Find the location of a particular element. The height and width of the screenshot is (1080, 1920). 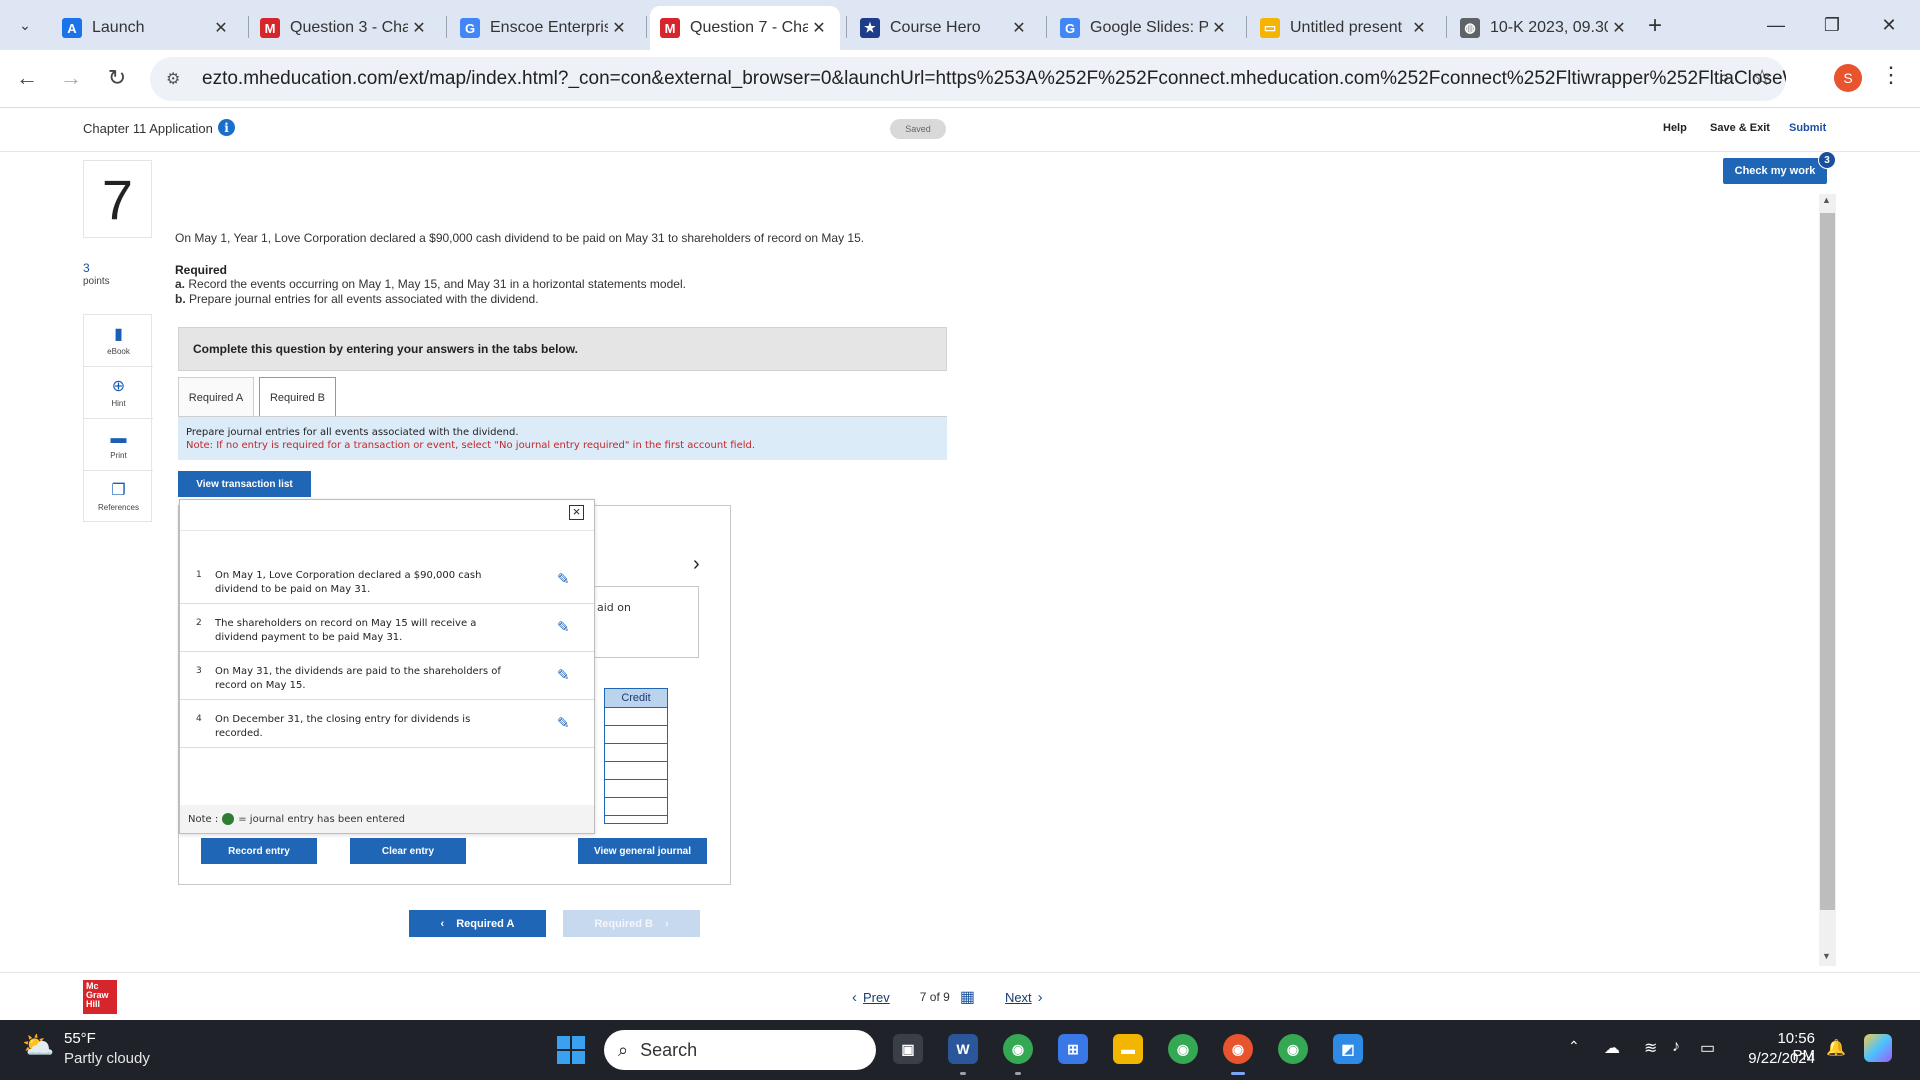

clock-date: 9/22/2024 is located at coordinates (1775, 1058).